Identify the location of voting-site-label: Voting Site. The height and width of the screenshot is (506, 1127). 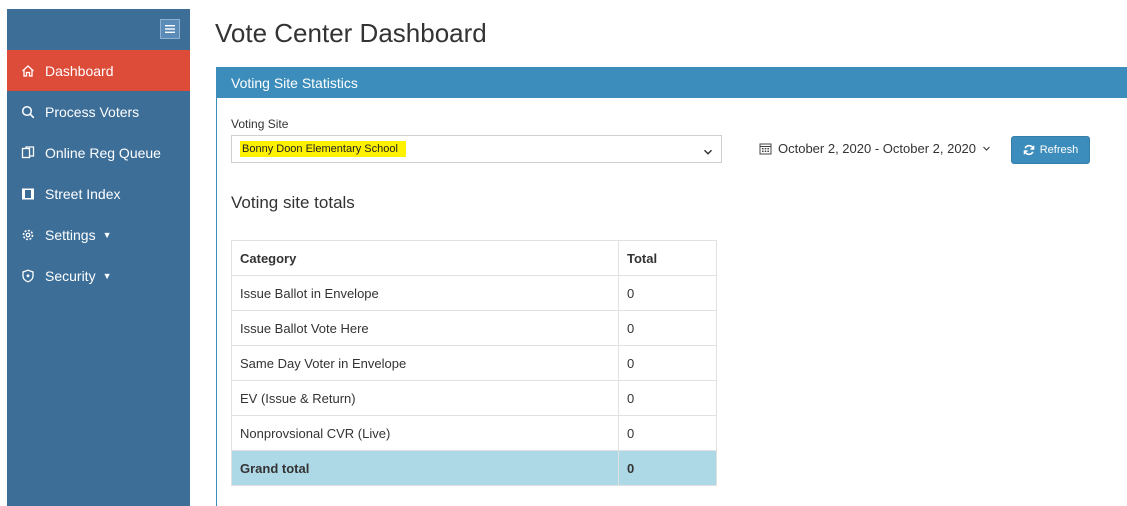
(260, 124).